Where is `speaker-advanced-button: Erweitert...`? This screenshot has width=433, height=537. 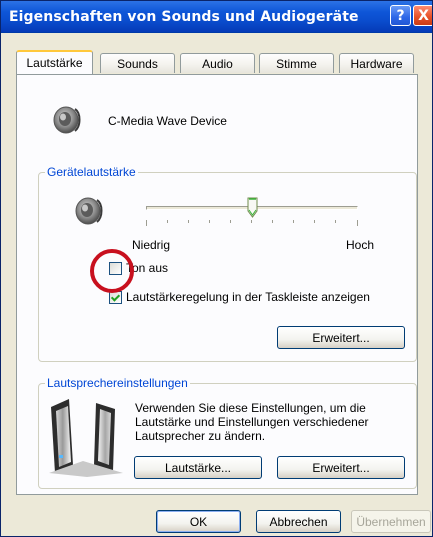
speaker-advanced-button: Erweitert... is located at coordinates (341, 467).